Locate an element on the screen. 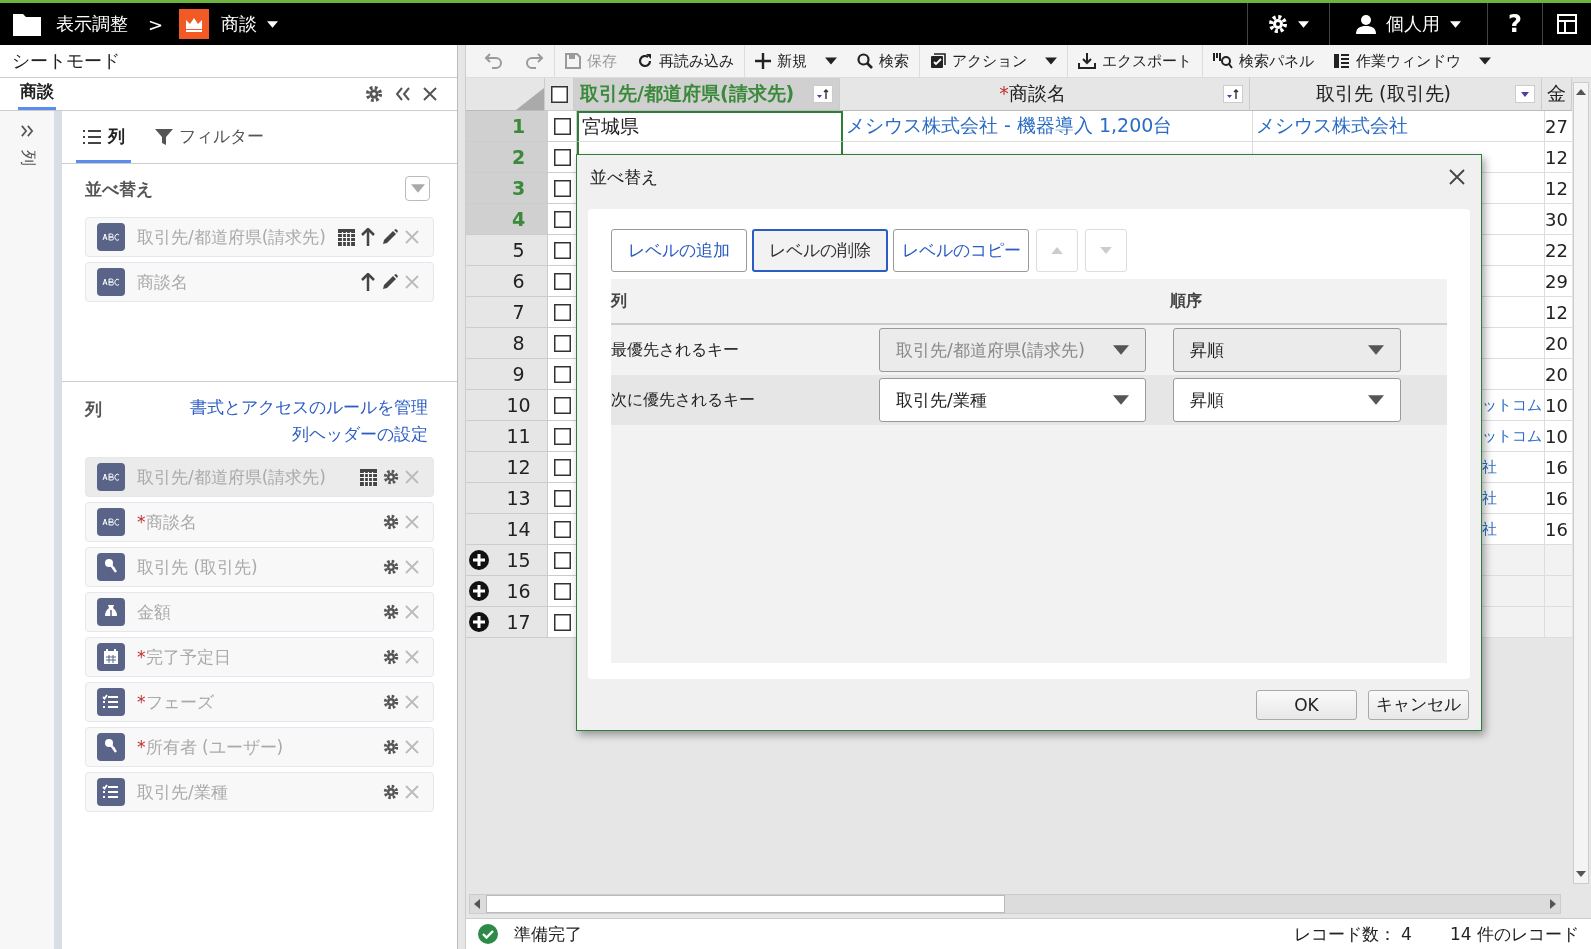 This screenshot has height=949, width=1591. toolbar-button: 新規 is located at coordinates (795, 61).